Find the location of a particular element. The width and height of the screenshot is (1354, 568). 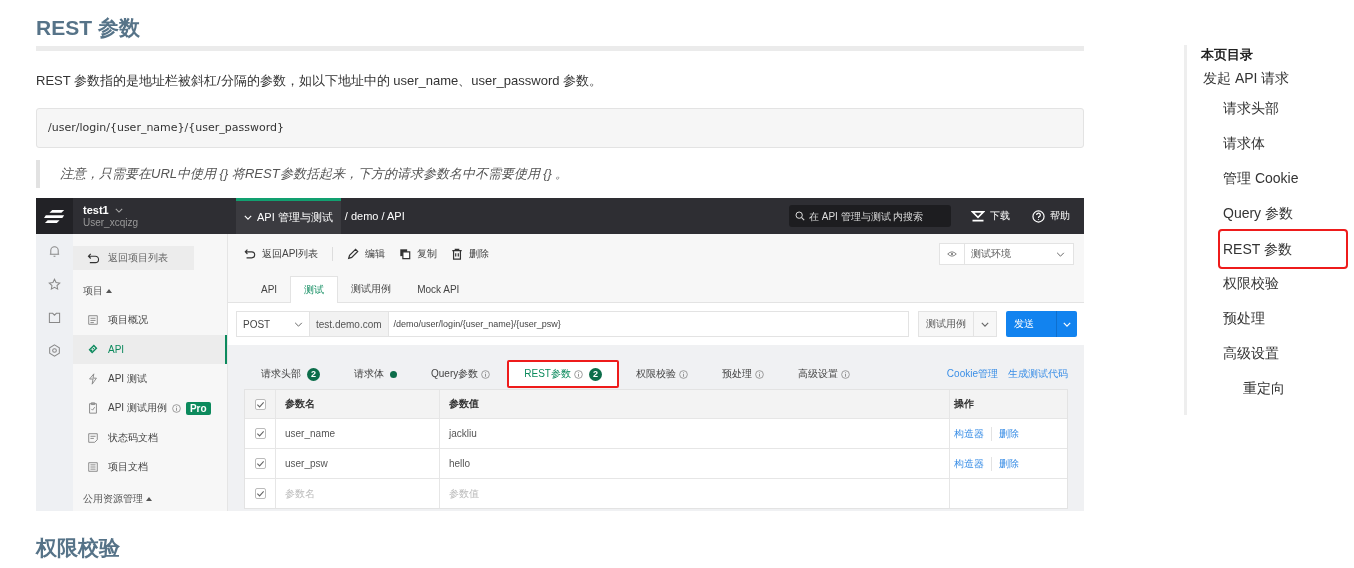

url-path-field: /demo/user/login/{user_name}/{user_psw} is located at coordinates (648, 324).